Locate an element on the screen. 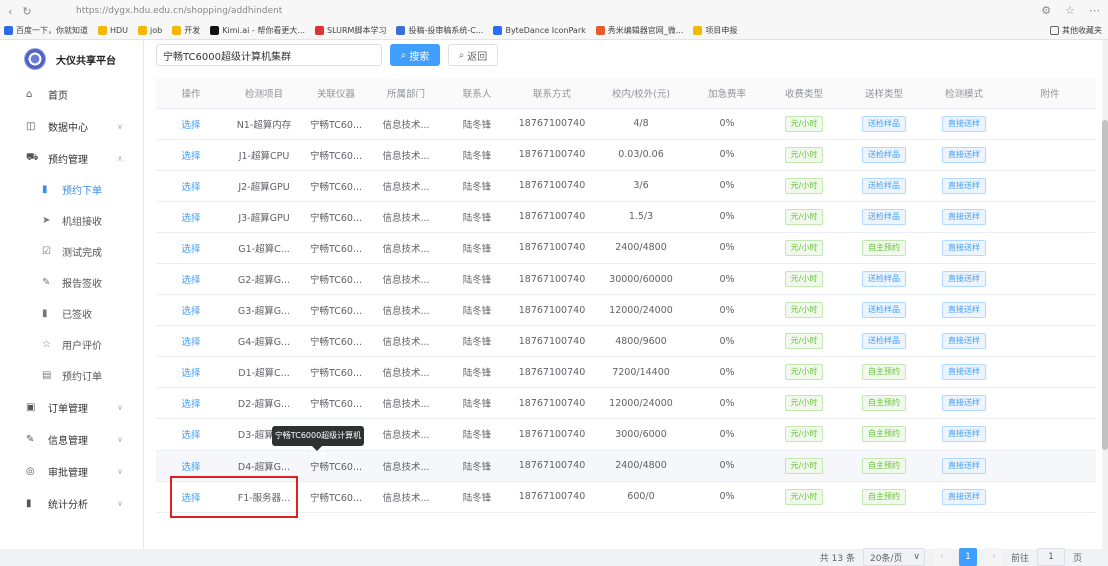 The width and height of the screenshot is (1108, 566). prev-page-button: ‹ is located at coordinates (941, 557).